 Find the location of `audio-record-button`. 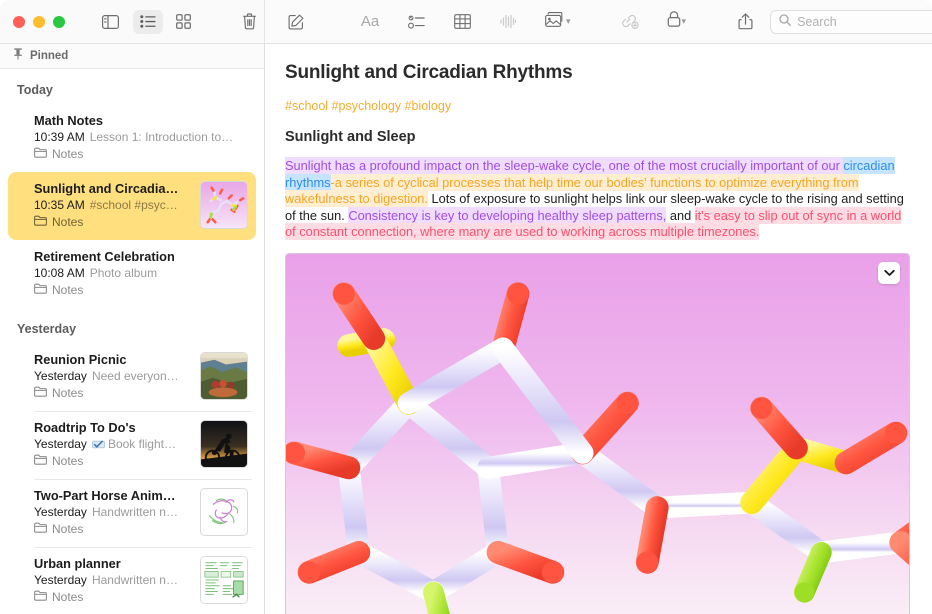

audio-record-button is located at coordinates (508, 22).